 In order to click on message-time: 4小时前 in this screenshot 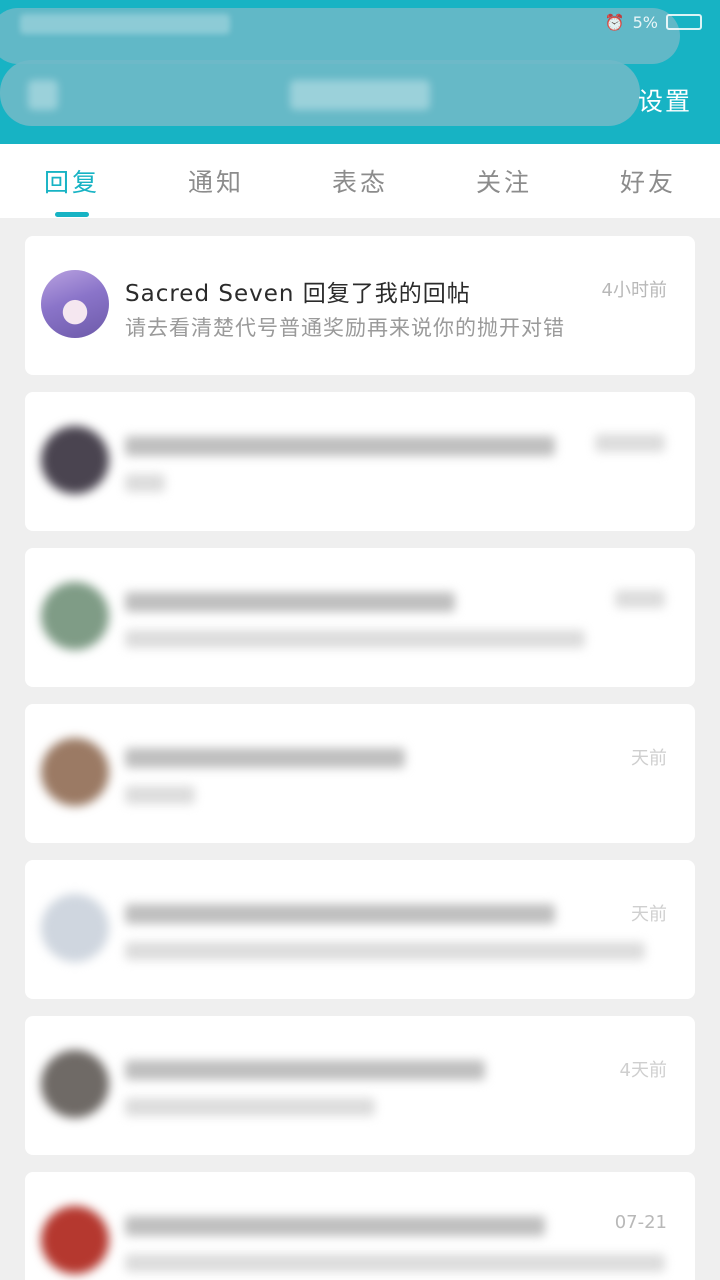, I will do `click(634, 290)`.